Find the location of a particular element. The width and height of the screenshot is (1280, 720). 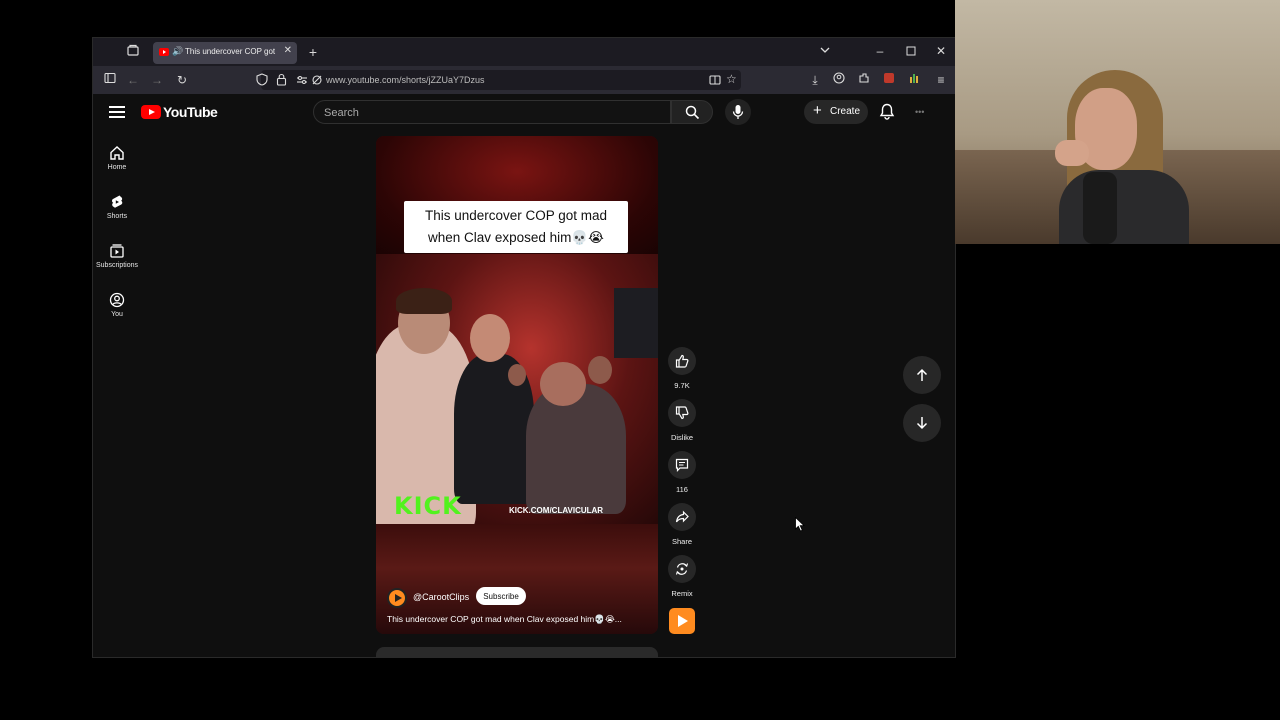

arrow-down-icon is located at coordinates (922, 423).